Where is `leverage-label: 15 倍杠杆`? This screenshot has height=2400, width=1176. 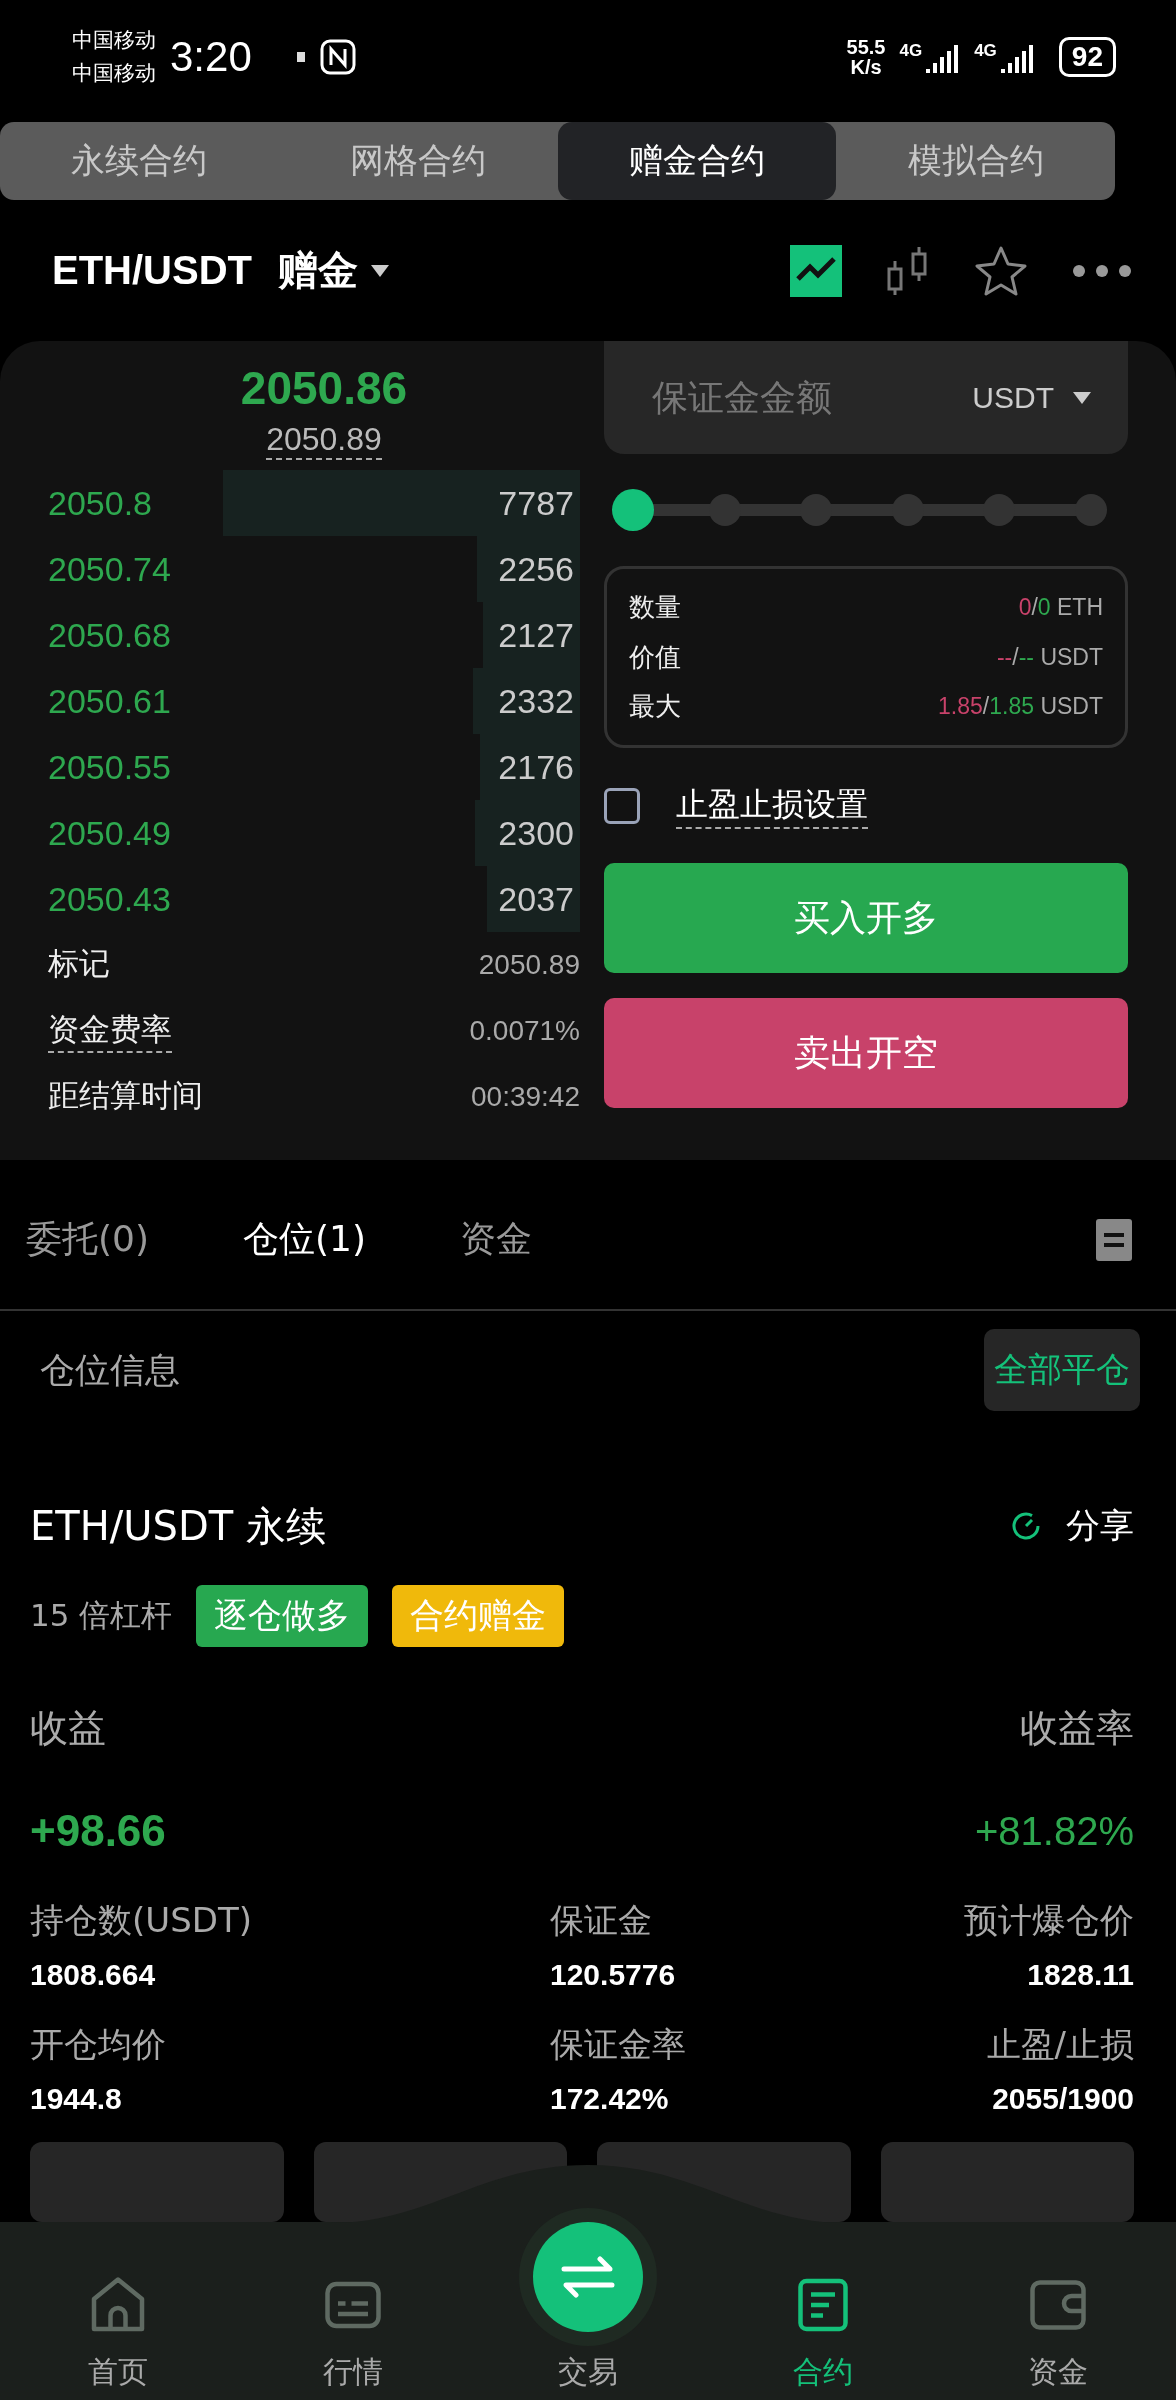
leverage-label: 15 倍杠杆 is located at coordinates (101, 1615).